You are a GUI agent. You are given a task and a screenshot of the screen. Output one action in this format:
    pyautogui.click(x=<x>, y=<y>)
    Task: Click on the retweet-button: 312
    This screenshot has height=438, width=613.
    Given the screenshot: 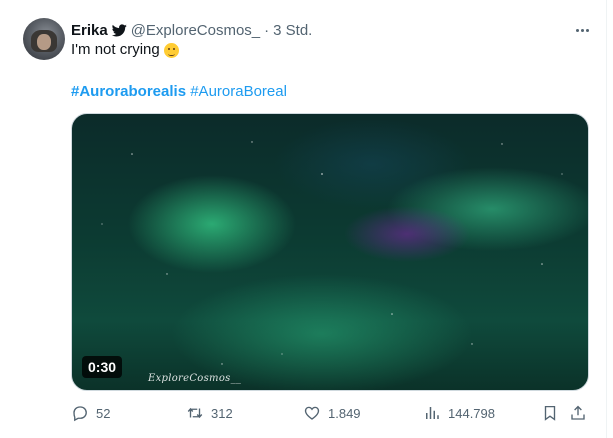 What is the action you would take?
    pyautogui.click(x=209, y=413)
    